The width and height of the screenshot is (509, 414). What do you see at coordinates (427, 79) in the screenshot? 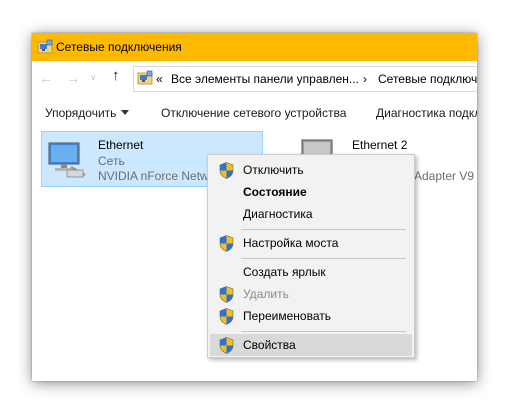
I see `breadcrumb-network-connections: Сетевые подключ` at bounding box center [427, 79].